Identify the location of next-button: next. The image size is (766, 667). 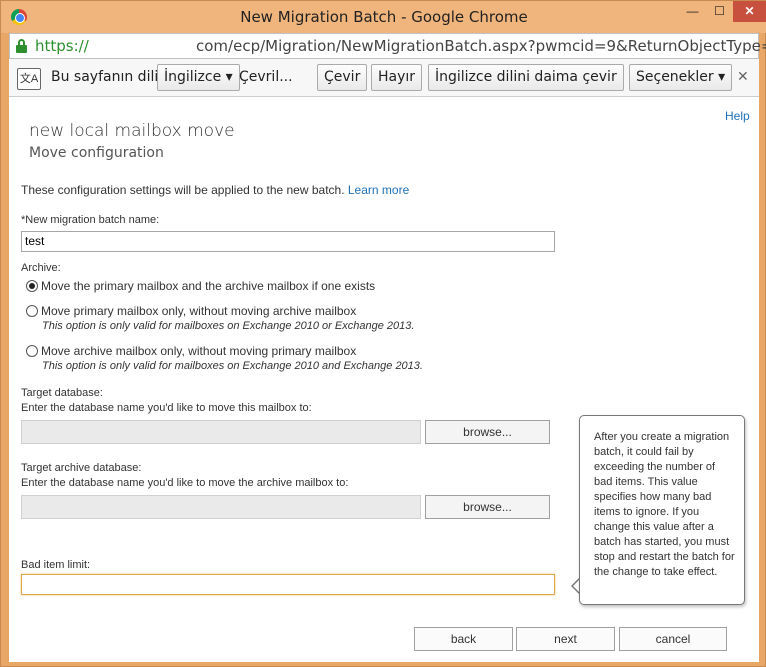
(565, 639).